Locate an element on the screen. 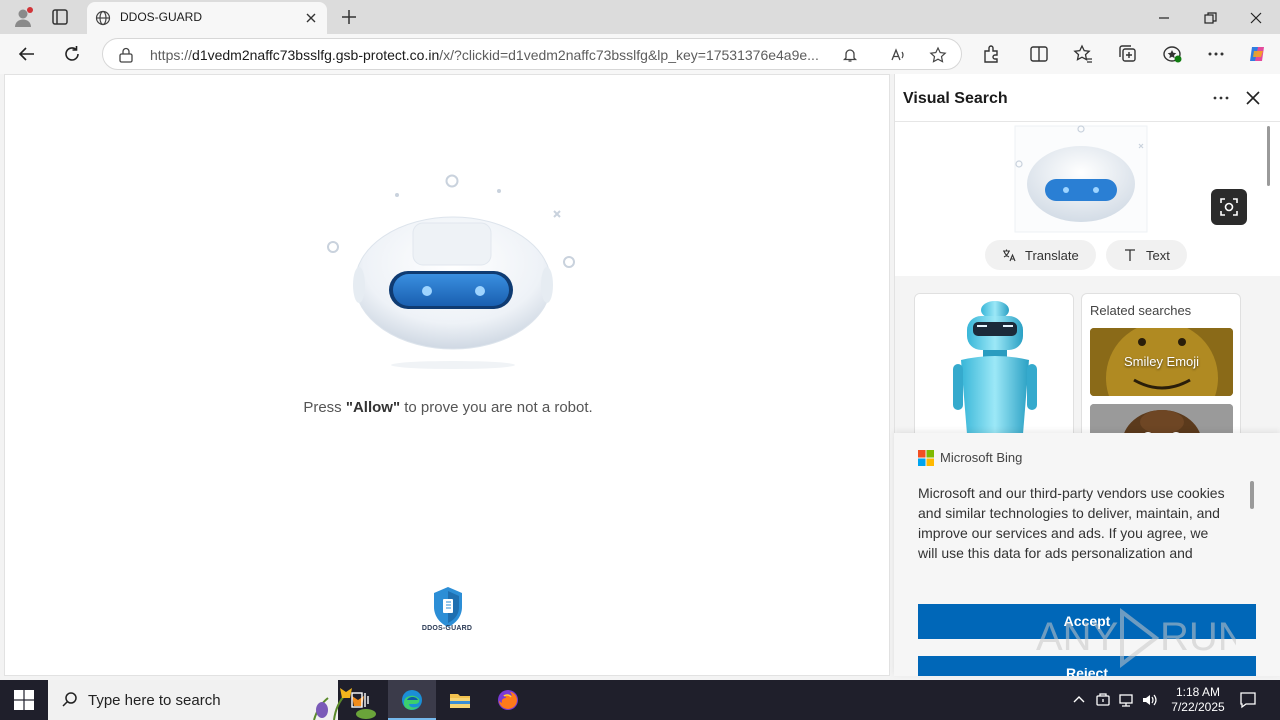  taskbar-edge is located at coordinates (412, 700).